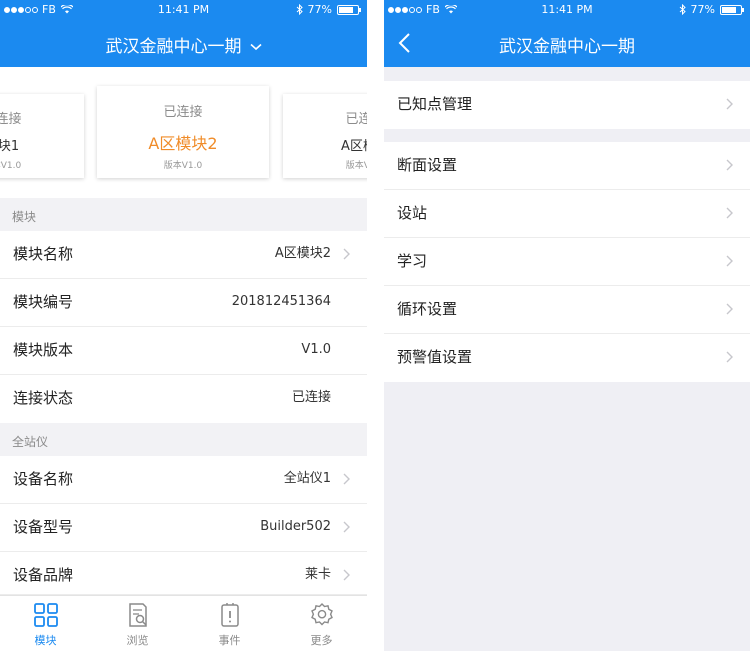 The height and width of the screenshot is (651, 750). What do you see at coordinates (183, 573) in the screenshot?
I see `row-device-brand: 设备品牌 莱卡` at bounding box center [183, 573].